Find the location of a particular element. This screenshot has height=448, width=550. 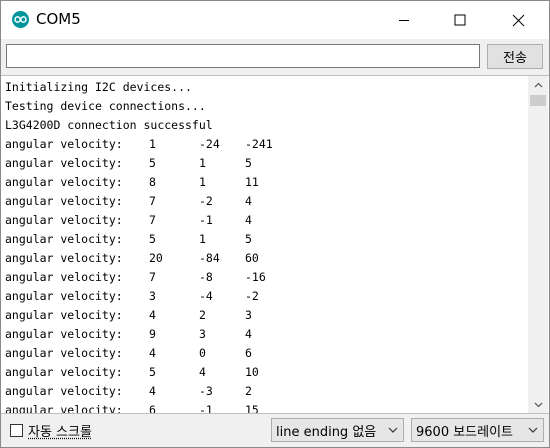

row-value-y: 3 is located at coordinates (202, 334).